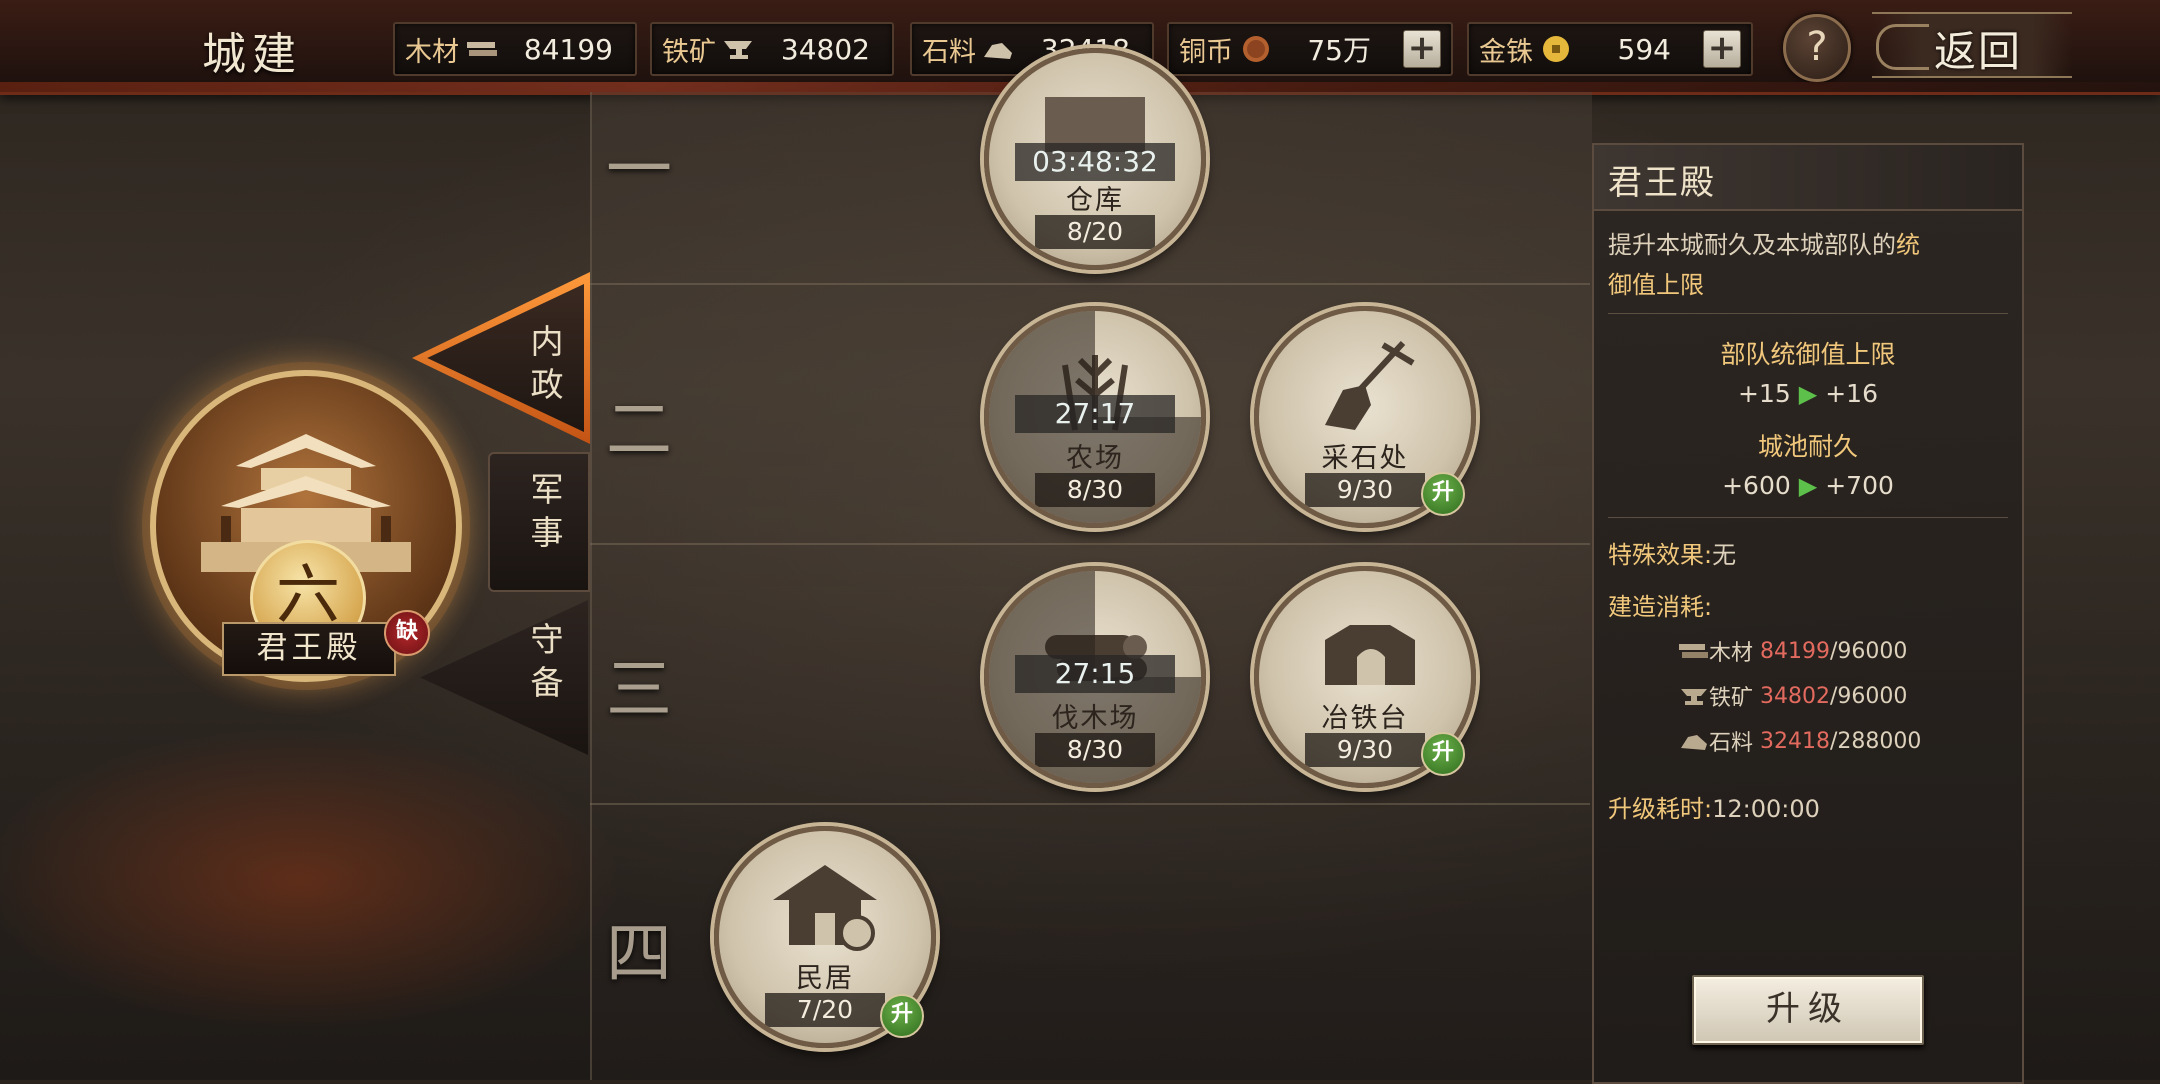 This screenshot has width=2160, height=1084. Describe the element at coordinates (1902, 47) in the screenshot. I see `ornament-icon` at that location.